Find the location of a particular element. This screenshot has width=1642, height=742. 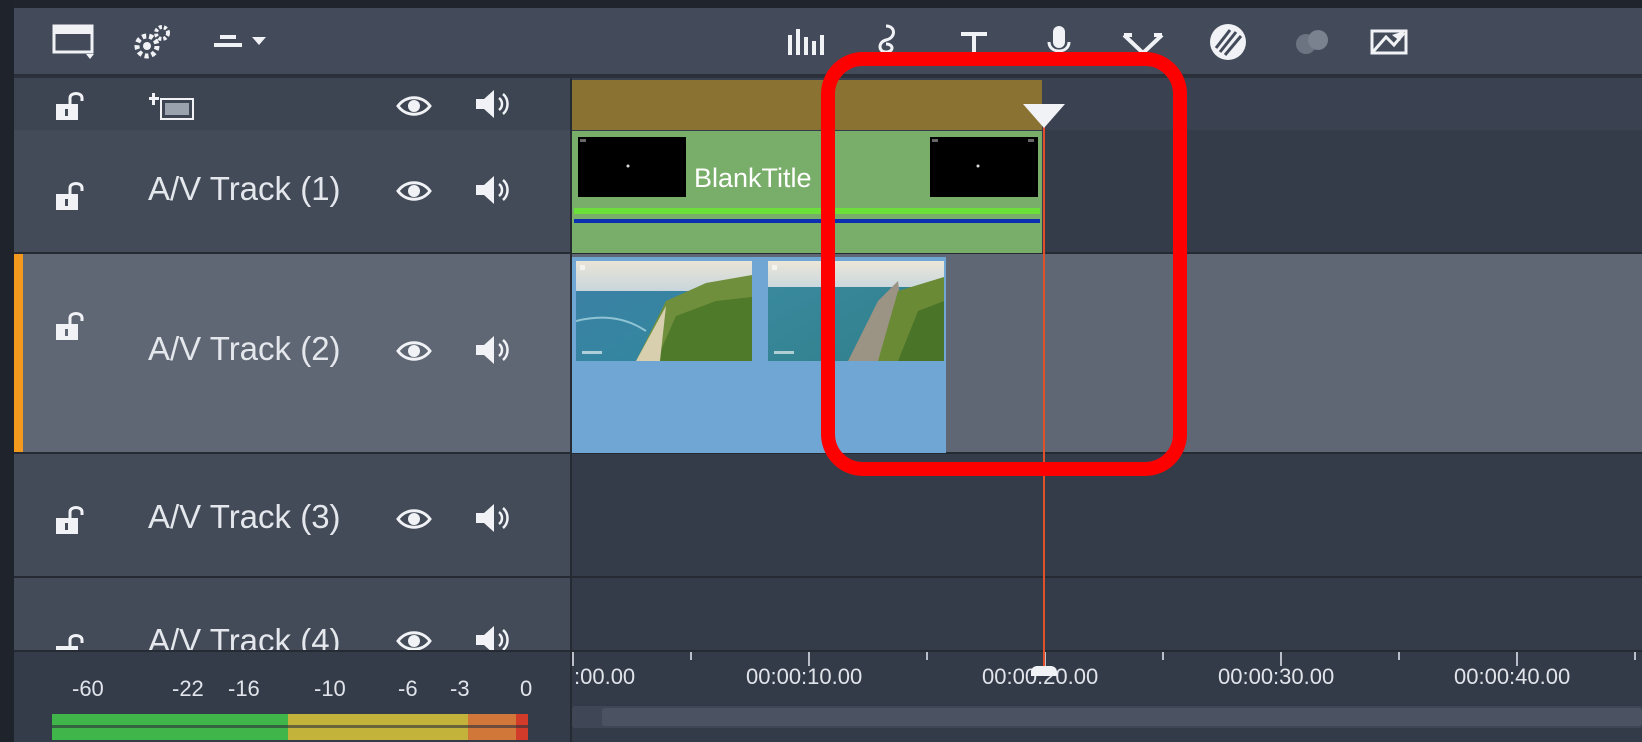

track-name: A/V Track (1) is located at coordinates (244, 189).